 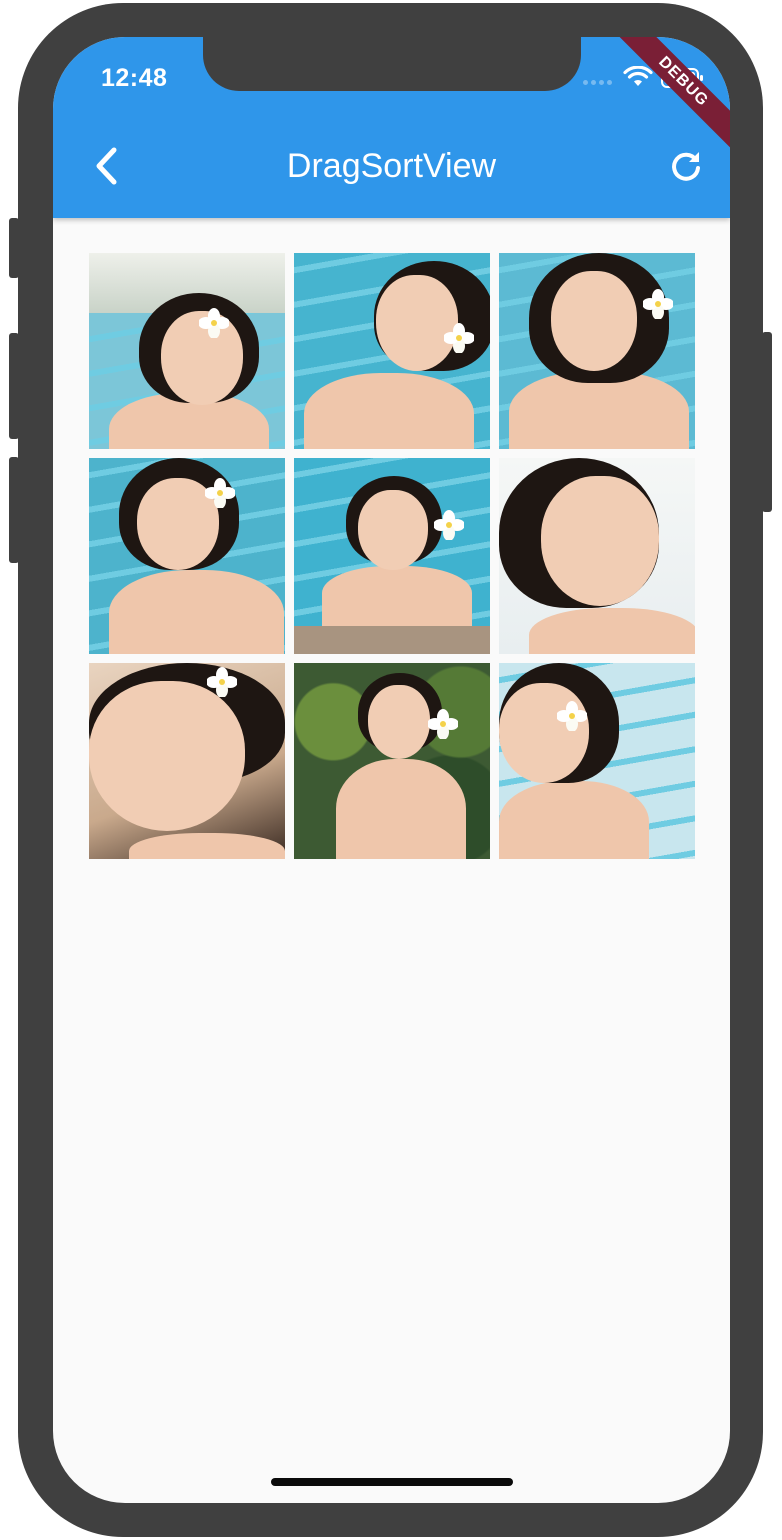 I want to click on app-bar: 12:48 DEBUG DragSortView, so click(x=391, y=127).